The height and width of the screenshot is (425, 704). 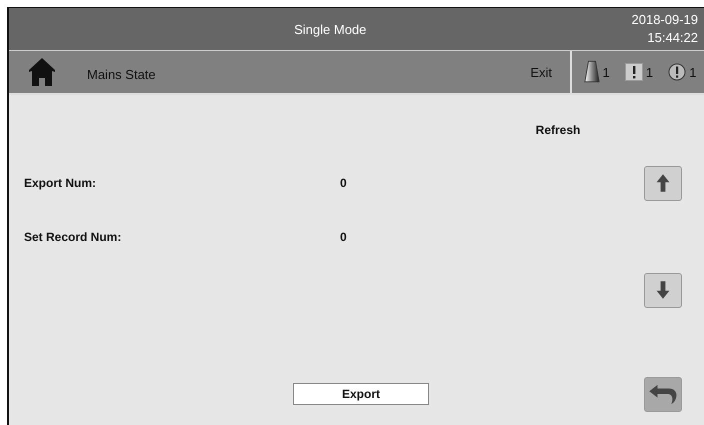 I want to click on screen-title: Single Mode, so click(x=330, y=29).